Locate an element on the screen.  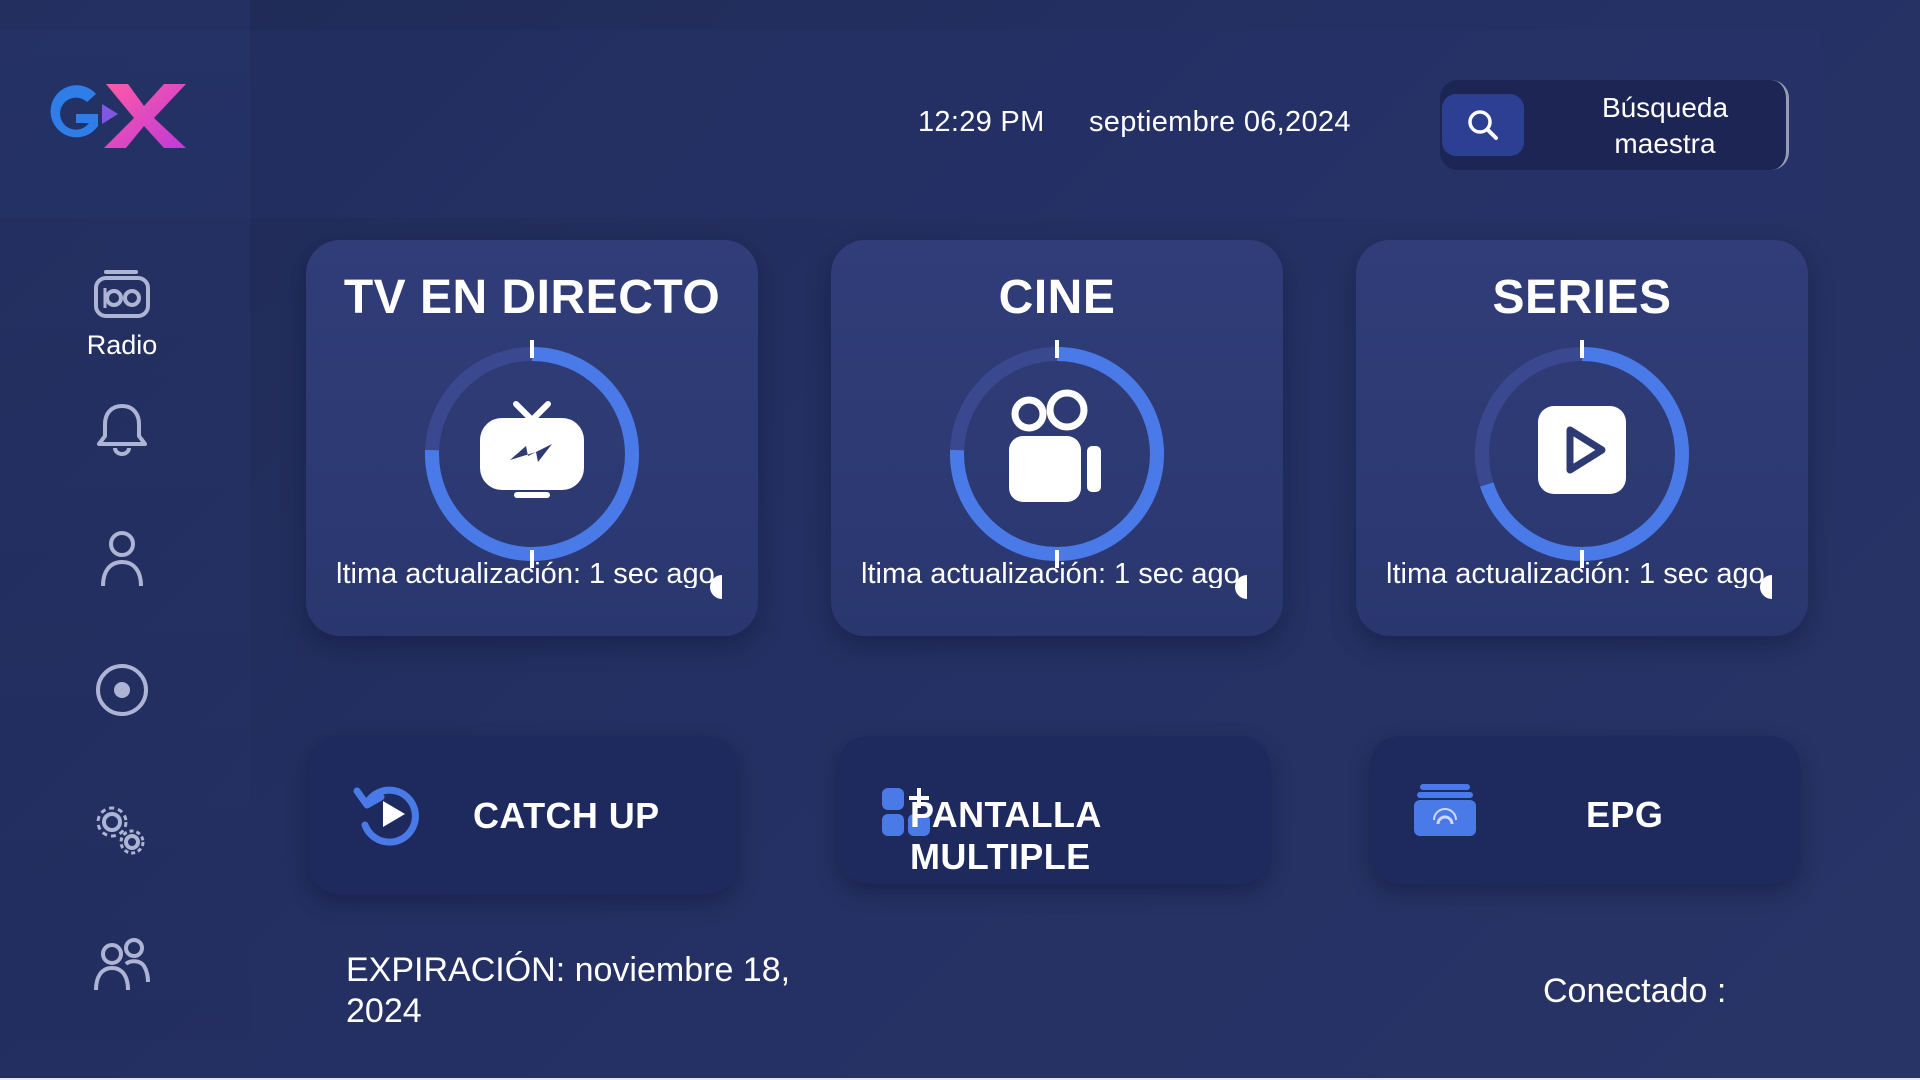
button-label: EPG is located at coordinates (1625, 814).